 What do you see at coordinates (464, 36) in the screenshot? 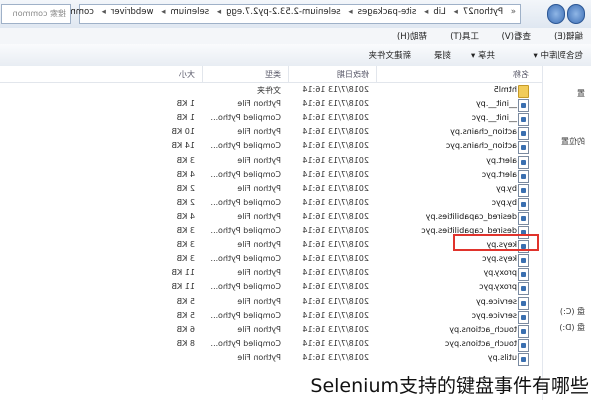
I see `menu-tools: 工具(T)` at bounding box center [464, 36].